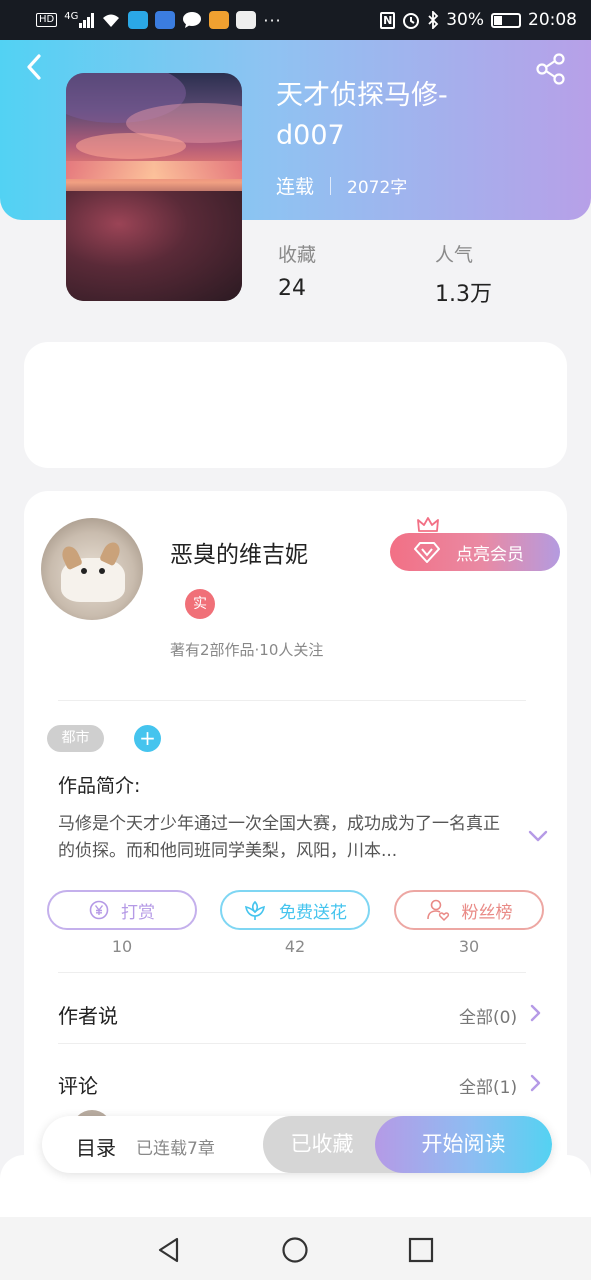 This screenshot has height=1280, width=591. Describe the element at coordinates (377, 188) in the screenshot. I see `word-count: 2072字` at that location.